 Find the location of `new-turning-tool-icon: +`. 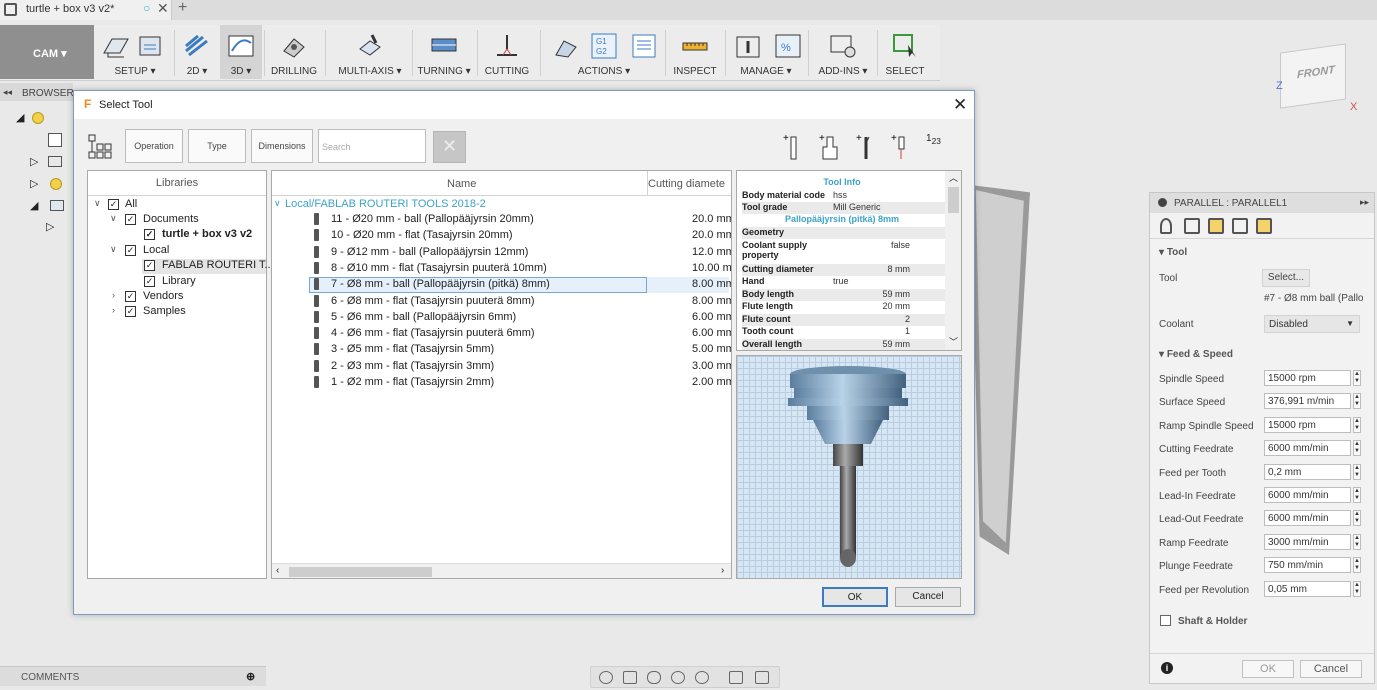

new-turning-tool-icon: + is located at coordinates (865, 147).